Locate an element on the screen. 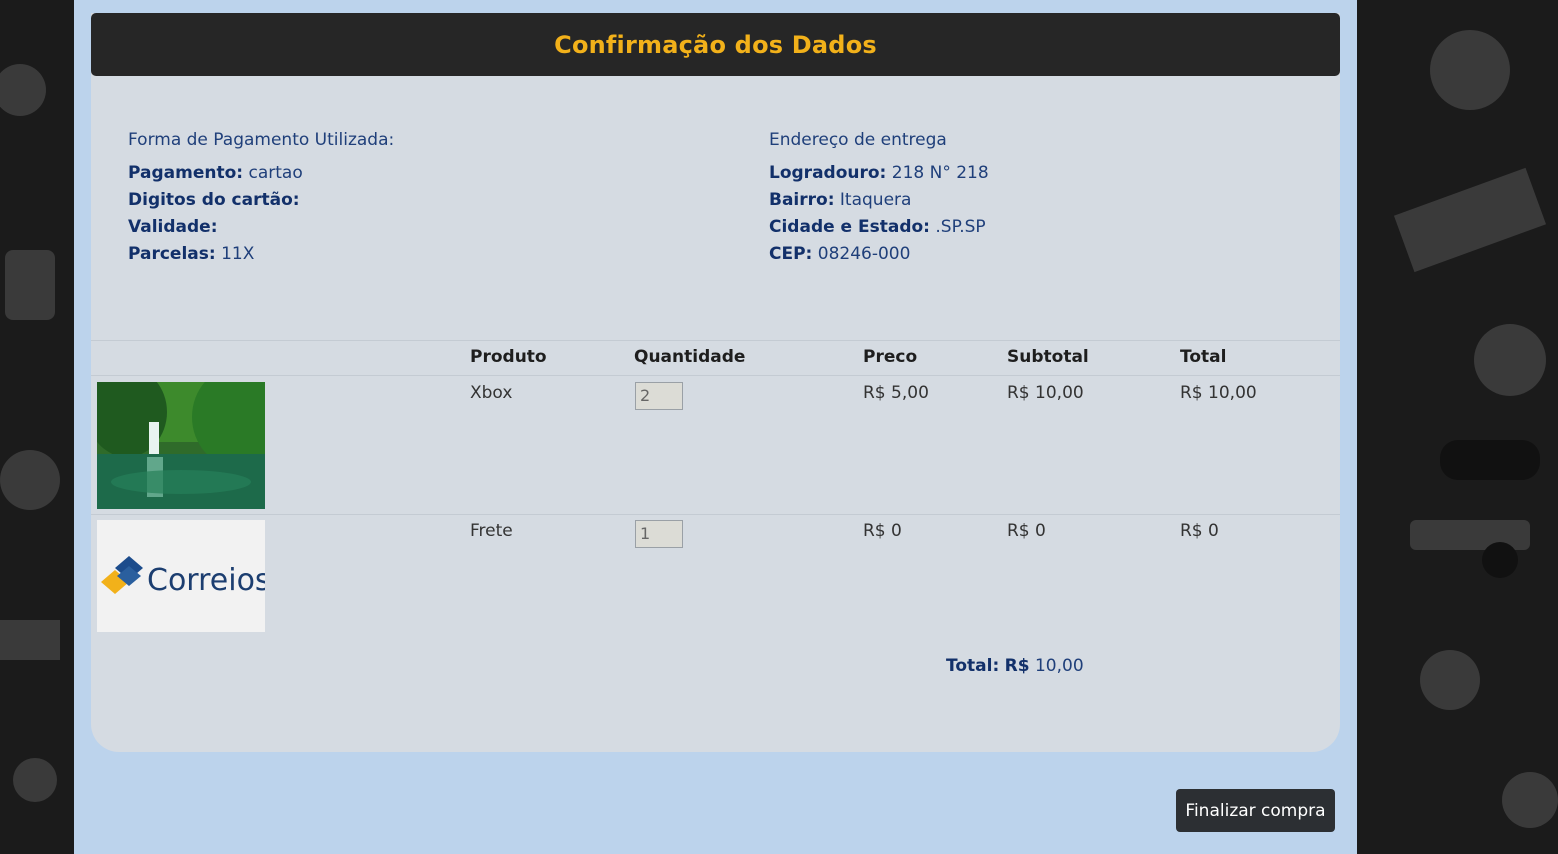 This screenshot has height=854, width=1558. installments-value: 11X is located at coordinates (238, 254).